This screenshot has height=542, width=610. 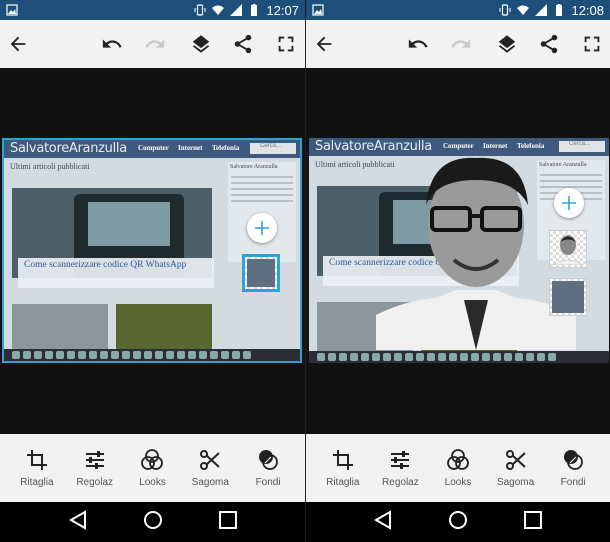 What do you see at coordinates (254, 167) in the screenshot?
I see `photo-sidebar-title: Salvatore Aranzulla` at bounding box center [254, 167].